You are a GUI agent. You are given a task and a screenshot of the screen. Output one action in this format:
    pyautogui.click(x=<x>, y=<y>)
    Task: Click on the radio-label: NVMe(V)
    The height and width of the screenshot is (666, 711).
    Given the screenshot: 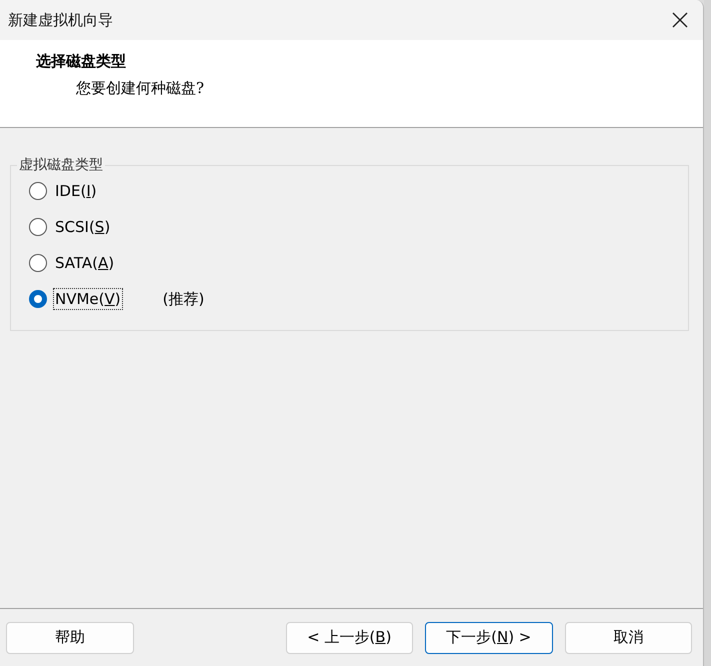 What is the action you would take?
    pyautogui.click(x=88, y=299)
    